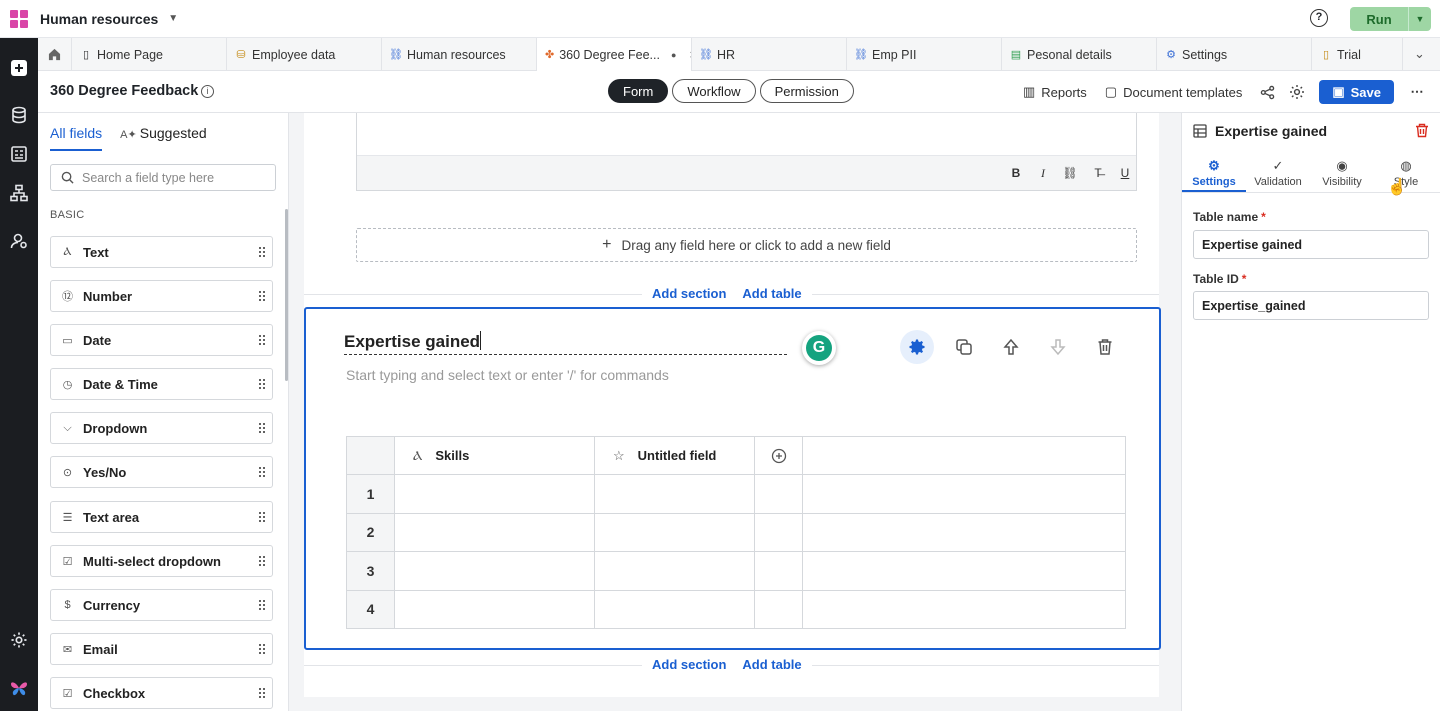 The image size is (1440, 711). I want to click on rich-text-editor: B I ⛓ T̶ U, so click(746, 152).